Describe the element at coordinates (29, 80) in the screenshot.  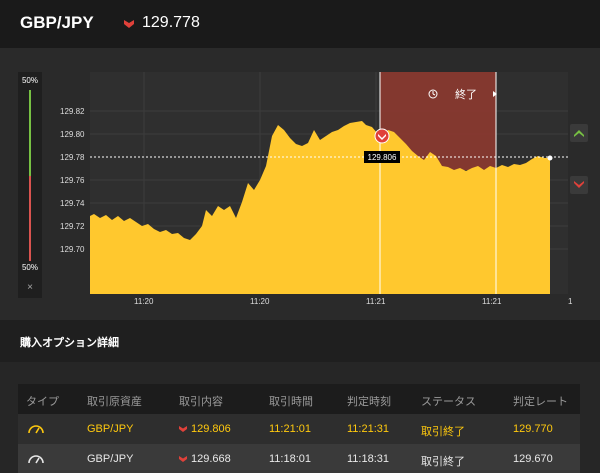
I see `up-percent: 50%` at that location.